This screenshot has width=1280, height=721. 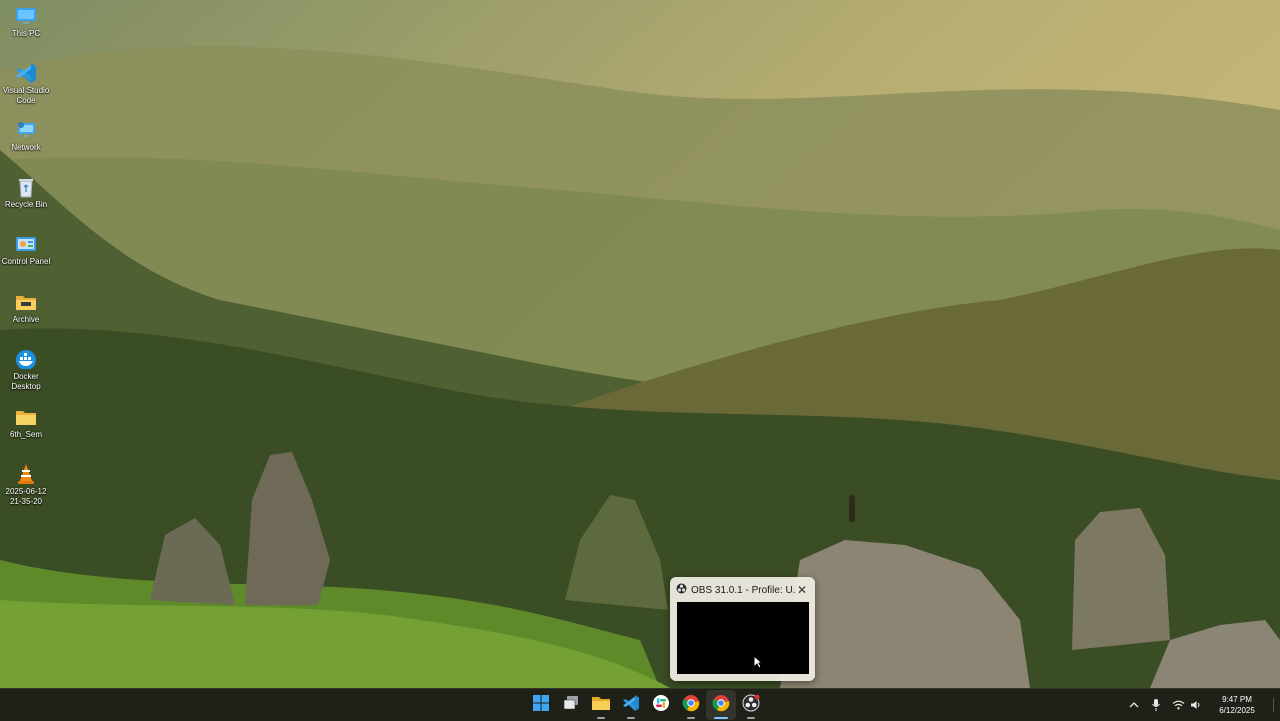 I want to click on desktop-icon-6th-sem: 6th_Sem, so click(x=26, y=423).